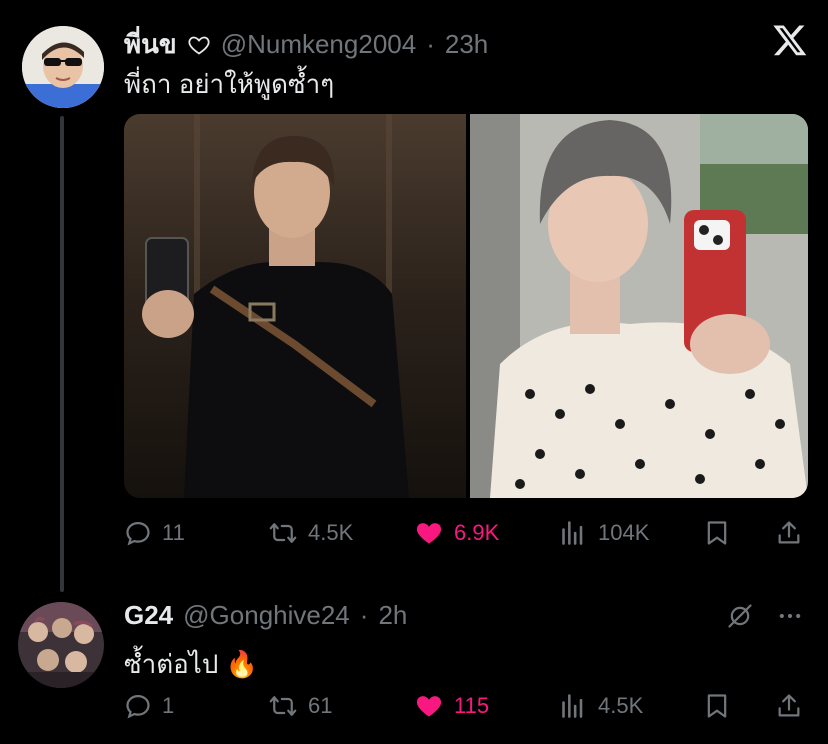 The width and height of the screenshot is (828, 744). I want to click on heart-outline-icon, so click(199, 45).